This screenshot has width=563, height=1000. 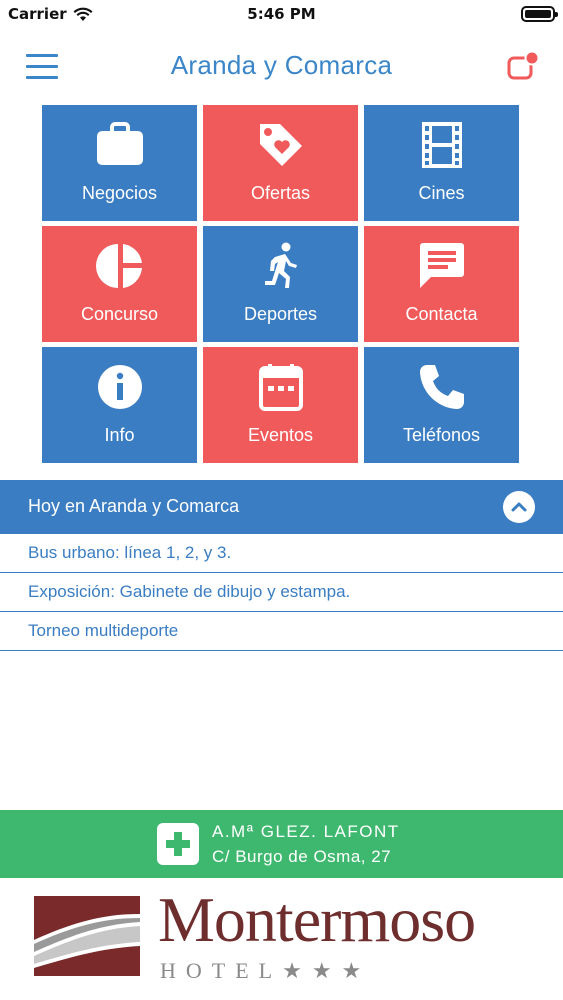 I want to click on phone-icon, so click(x=441, y=387).